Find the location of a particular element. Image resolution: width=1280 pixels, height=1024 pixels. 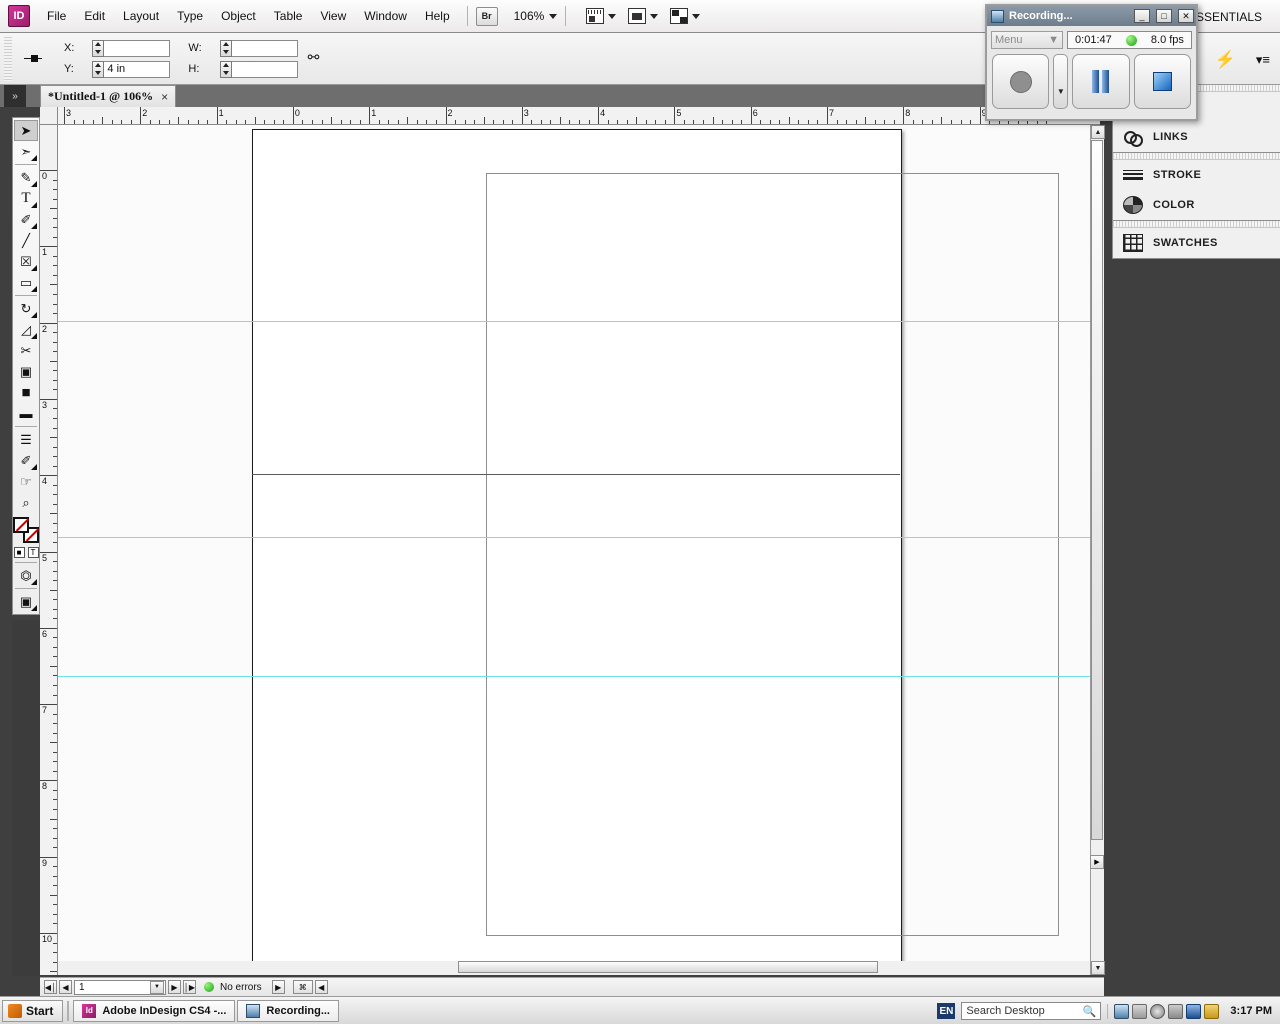

layout-grid-icon is located at coordinates (679, 16).